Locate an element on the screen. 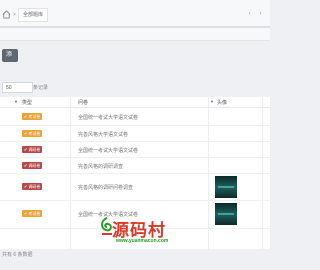 This screenshot has height=270, width=320. question-title: 完善风格大学语文试卷 is located at coordinates (103, 134).